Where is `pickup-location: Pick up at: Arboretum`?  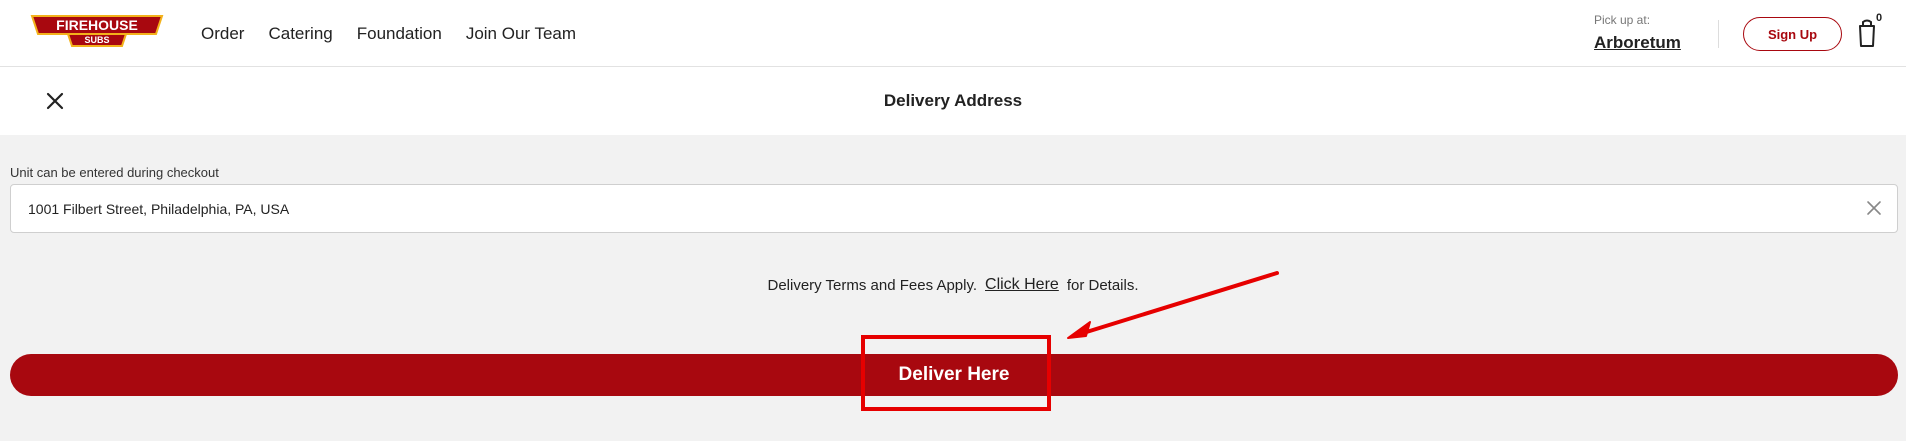
pickup-location: Pick up at: Arboretum is located at coordinates (1637, 33).